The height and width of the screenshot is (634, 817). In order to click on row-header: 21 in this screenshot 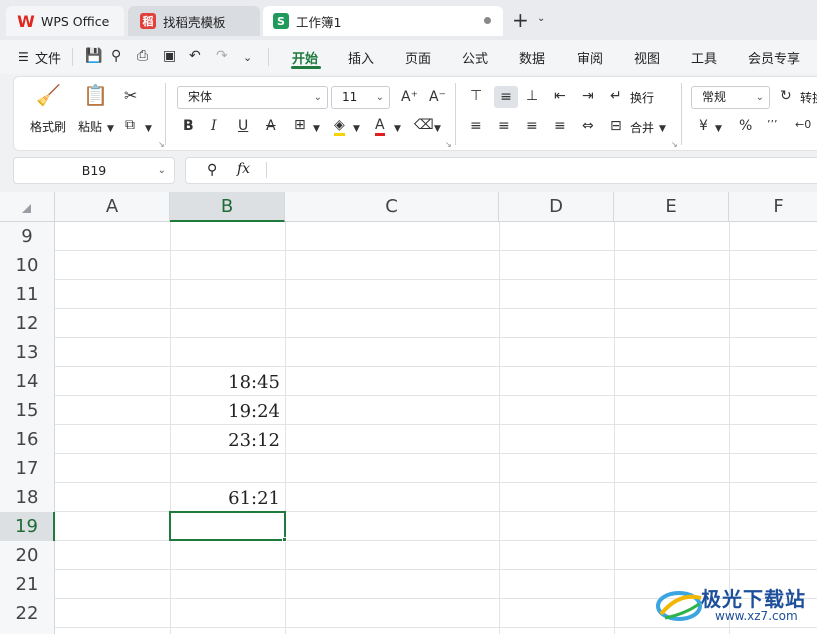, I will do `click(27, 584)`.